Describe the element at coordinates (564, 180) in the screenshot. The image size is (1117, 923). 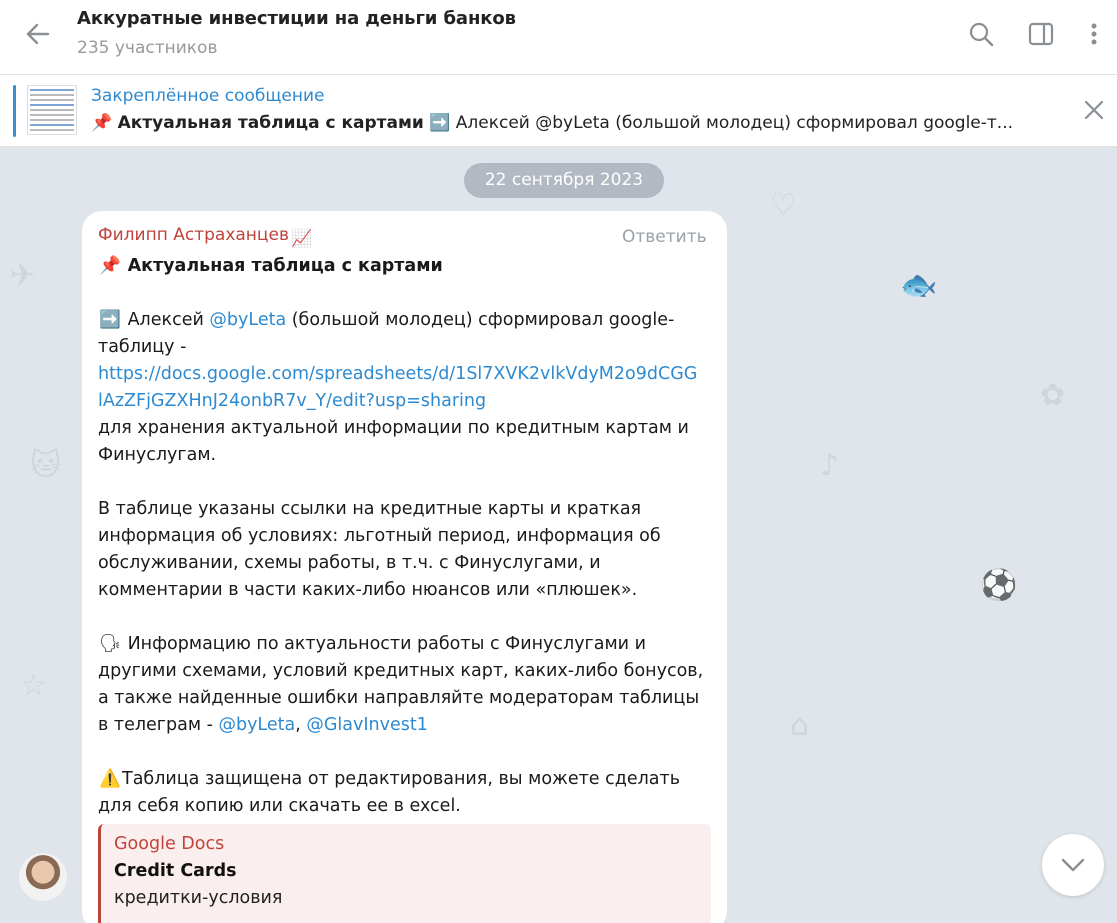
I see `date-separator: 22 сентября 2023` at that location.